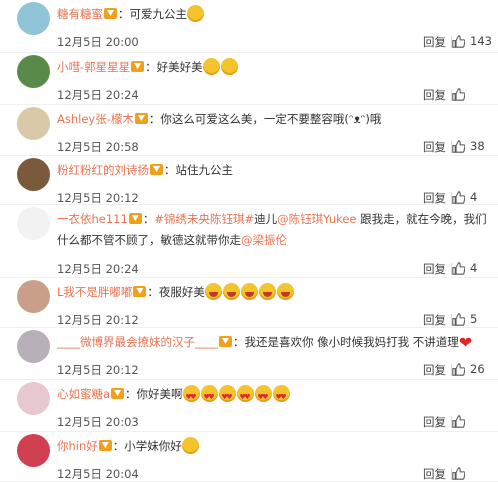 Image resolution: width=498 pixels, height=482 pixels. I want to click on comment-item: 糖有糖蜜 ：可爱九公主 12月5日 20:00 回复 143, so click(249, 26).